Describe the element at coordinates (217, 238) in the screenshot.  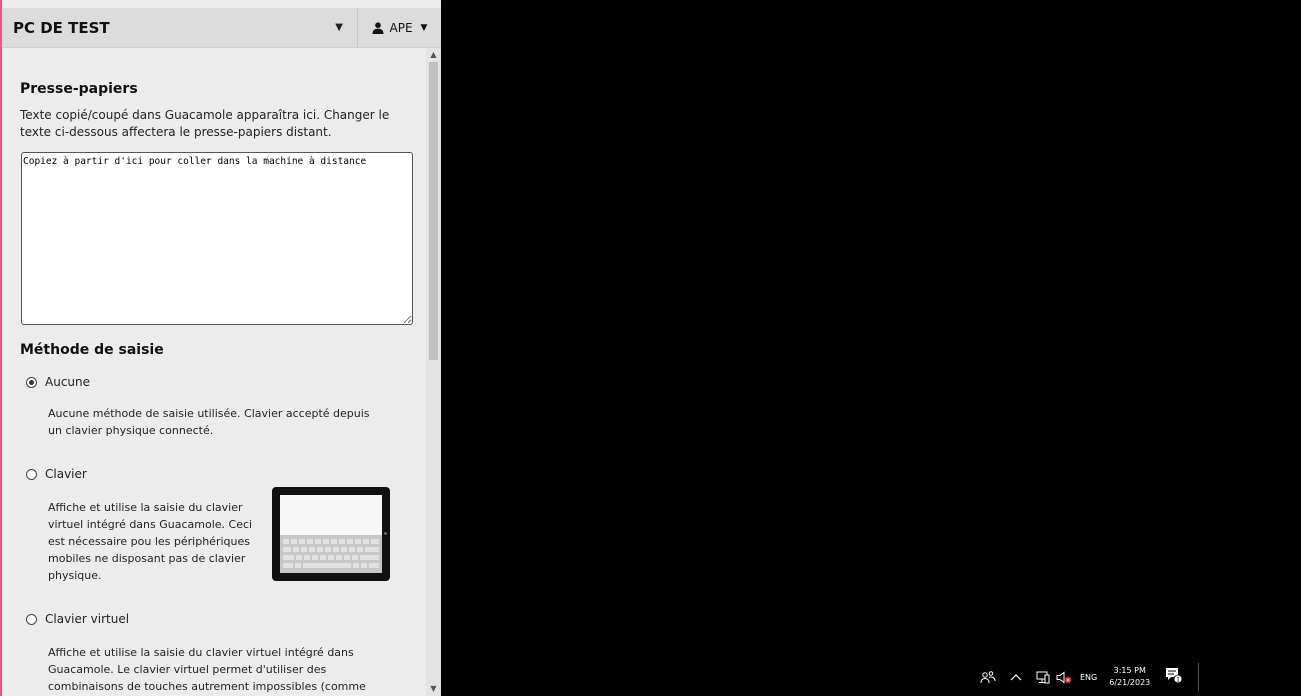
I see `clipboard-textarea` at that location.